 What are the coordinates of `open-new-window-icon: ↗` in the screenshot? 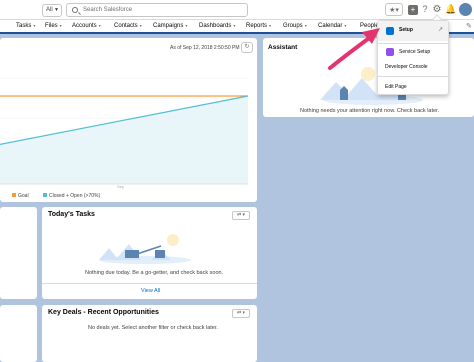 It's located at (440, 29).